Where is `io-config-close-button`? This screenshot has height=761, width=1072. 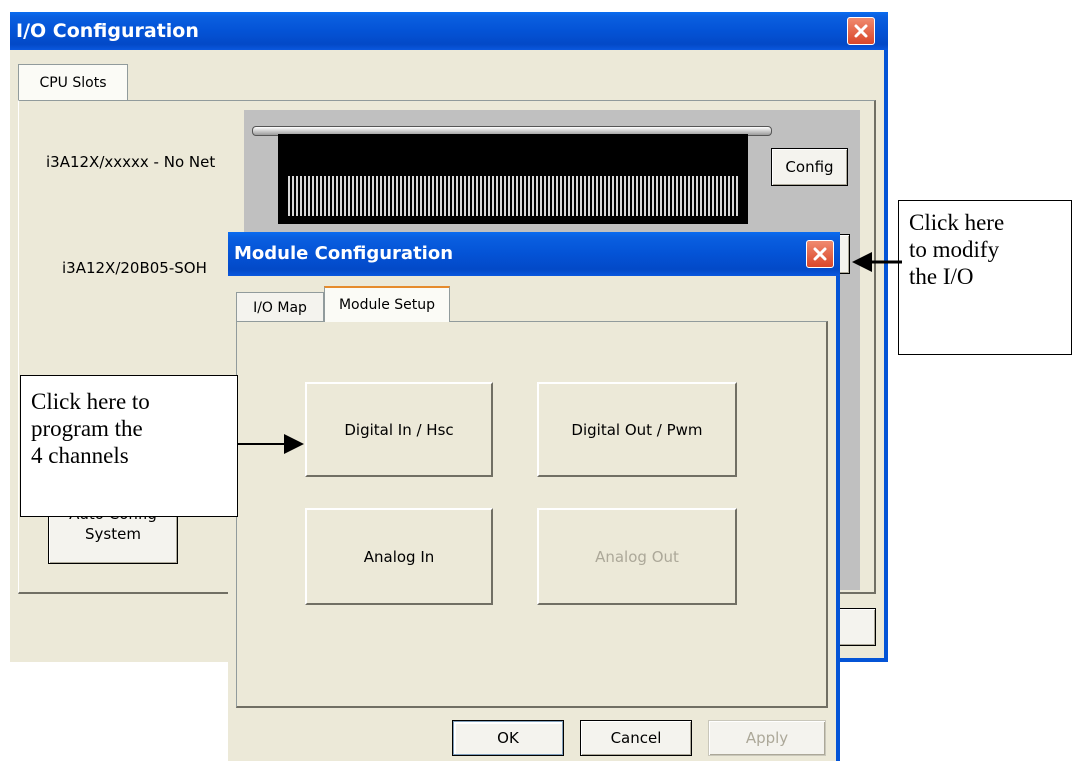
io-config-close-button is located at coordinates (861, 31).